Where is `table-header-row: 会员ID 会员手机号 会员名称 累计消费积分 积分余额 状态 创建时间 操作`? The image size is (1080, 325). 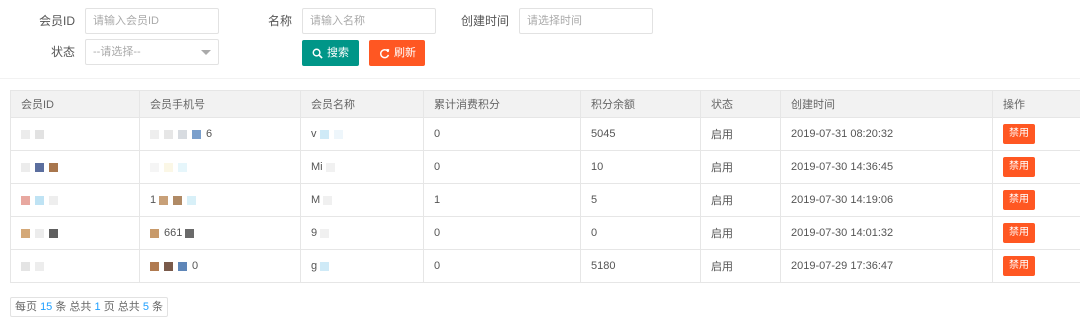 table-header-row: 会员ID 会员手机号 会员名称 累计消费积分 积分余额 状态 创建时间 操作 is located at coordinates (545, 104).